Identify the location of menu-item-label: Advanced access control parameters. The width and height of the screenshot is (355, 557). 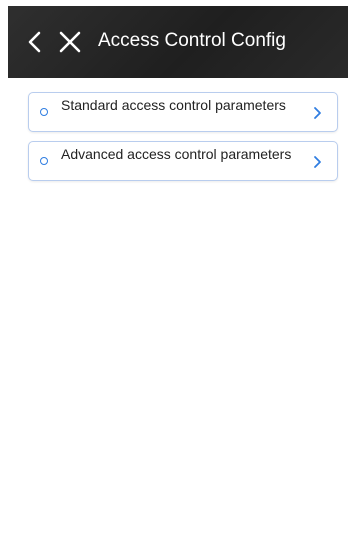
(176, 154).